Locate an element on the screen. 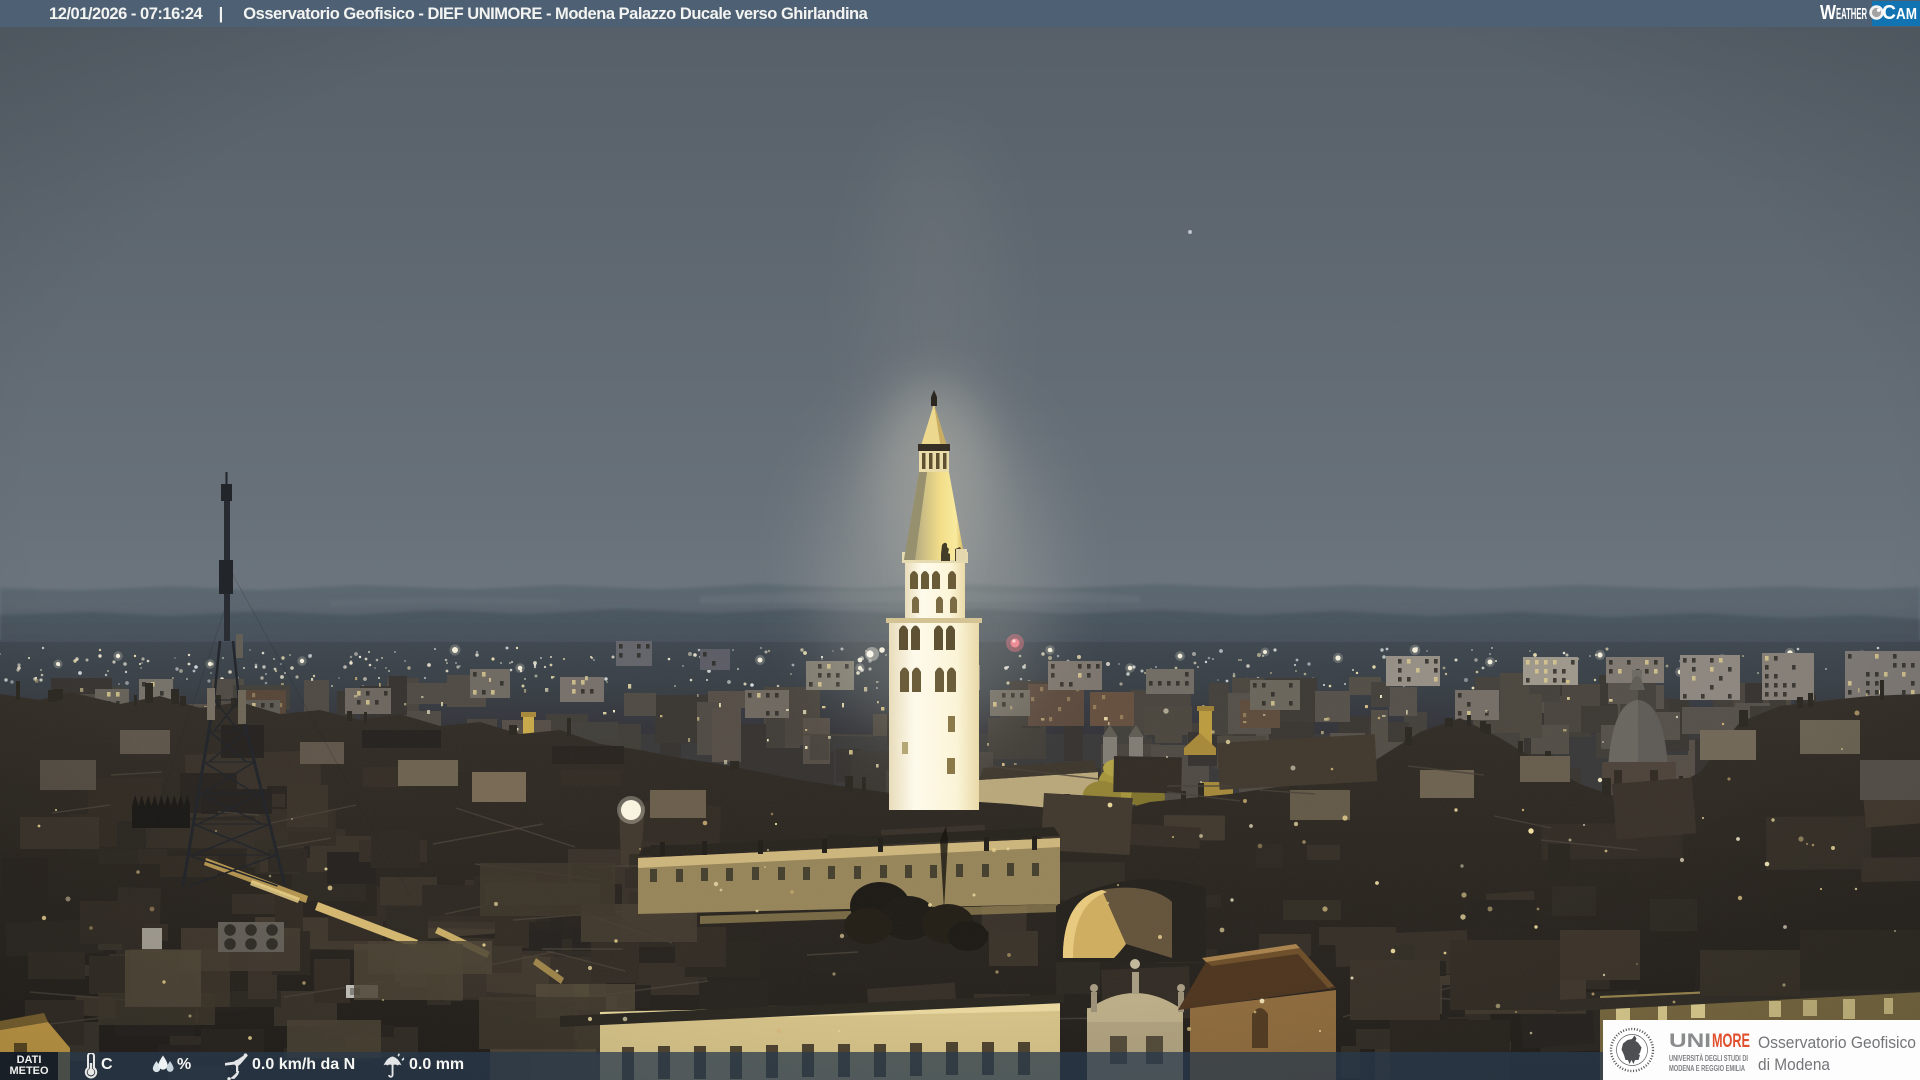 The image size is (1920, 1080). svg-text: di Modena is located at coordinates (1794, 1064).